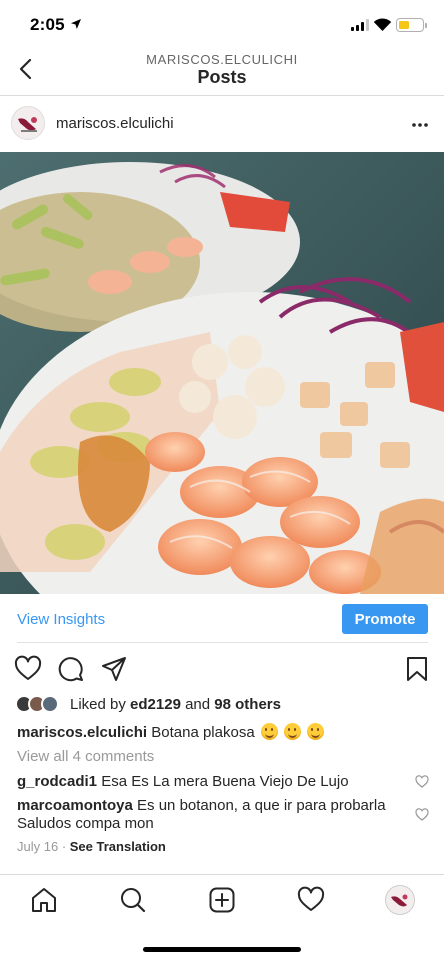 The image size is (444, 960). What do you see at coordinates (76, 24) in the screenshot?
I see `location-arrow-icon` at bounding box center [76, 24].